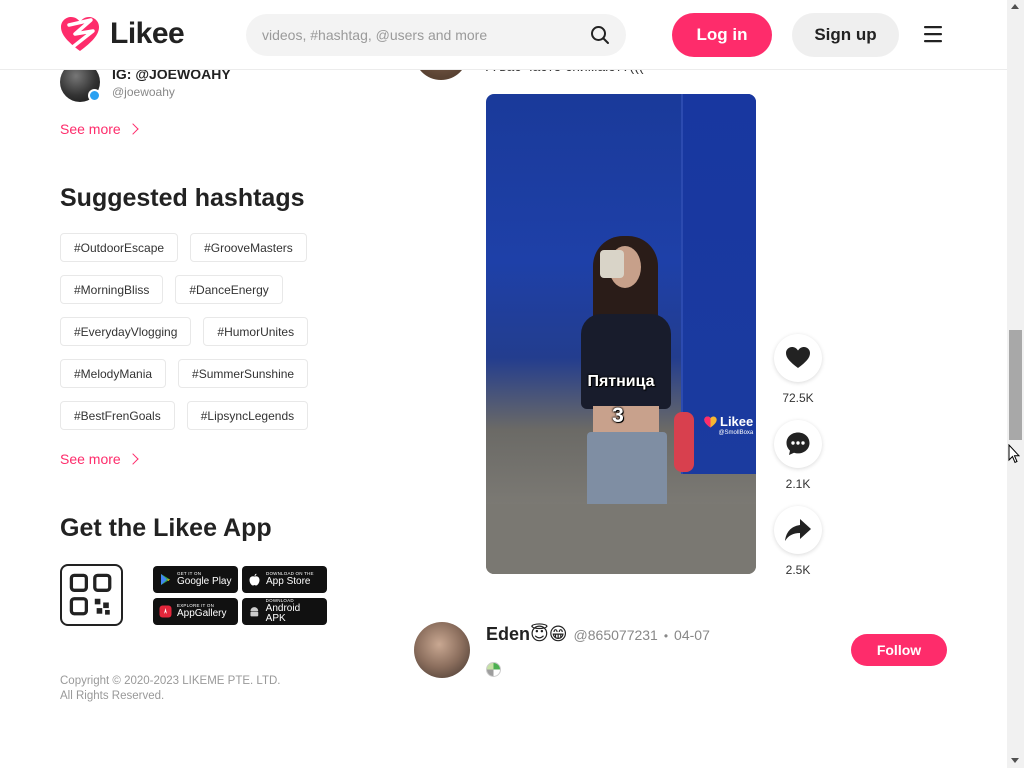 The height and width of the screenshot is (768, 1024). I want to click on logo-text: Likee, so click(147, 33).